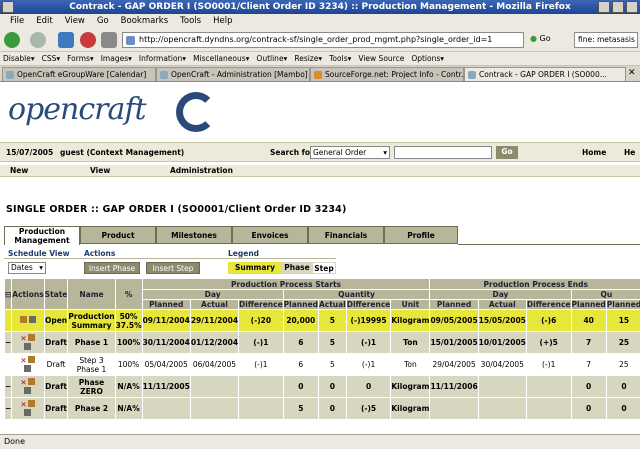 Image resolution: width=640 pixels, height=449 pixels. Describe the element at coordinates (166, 320) in the screenshot. I see `cell-start-planned: 09/11/2004` at that location.